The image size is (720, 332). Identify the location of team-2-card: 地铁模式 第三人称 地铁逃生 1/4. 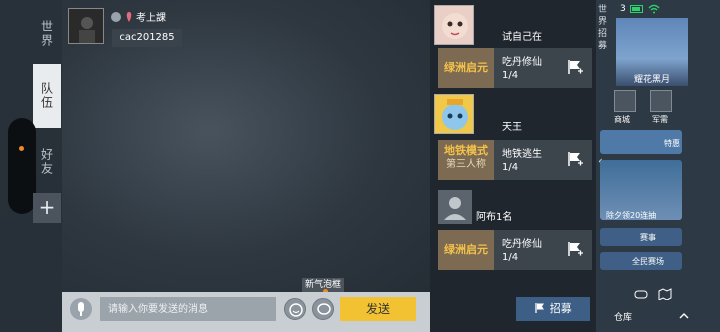
(515, 160).